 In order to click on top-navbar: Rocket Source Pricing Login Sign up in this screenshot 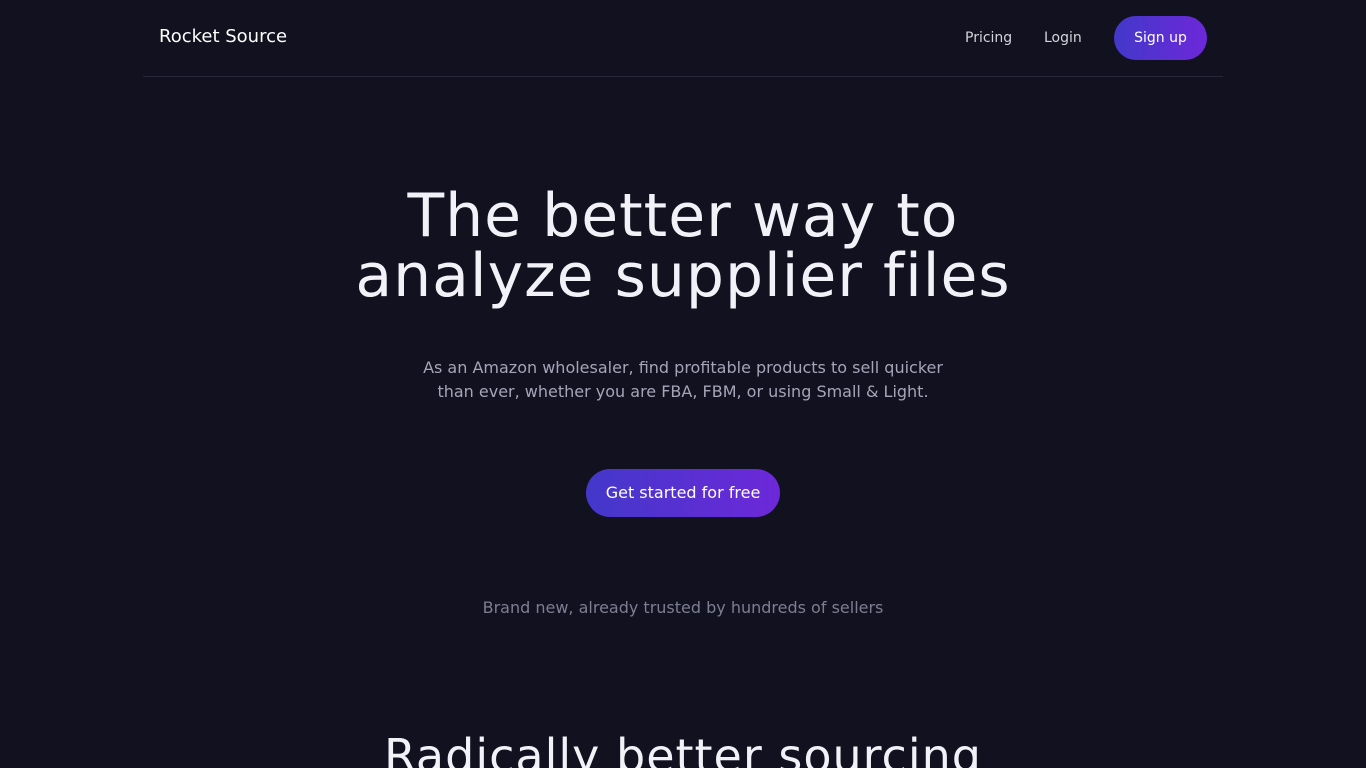, I will do `click(683, 38)`.